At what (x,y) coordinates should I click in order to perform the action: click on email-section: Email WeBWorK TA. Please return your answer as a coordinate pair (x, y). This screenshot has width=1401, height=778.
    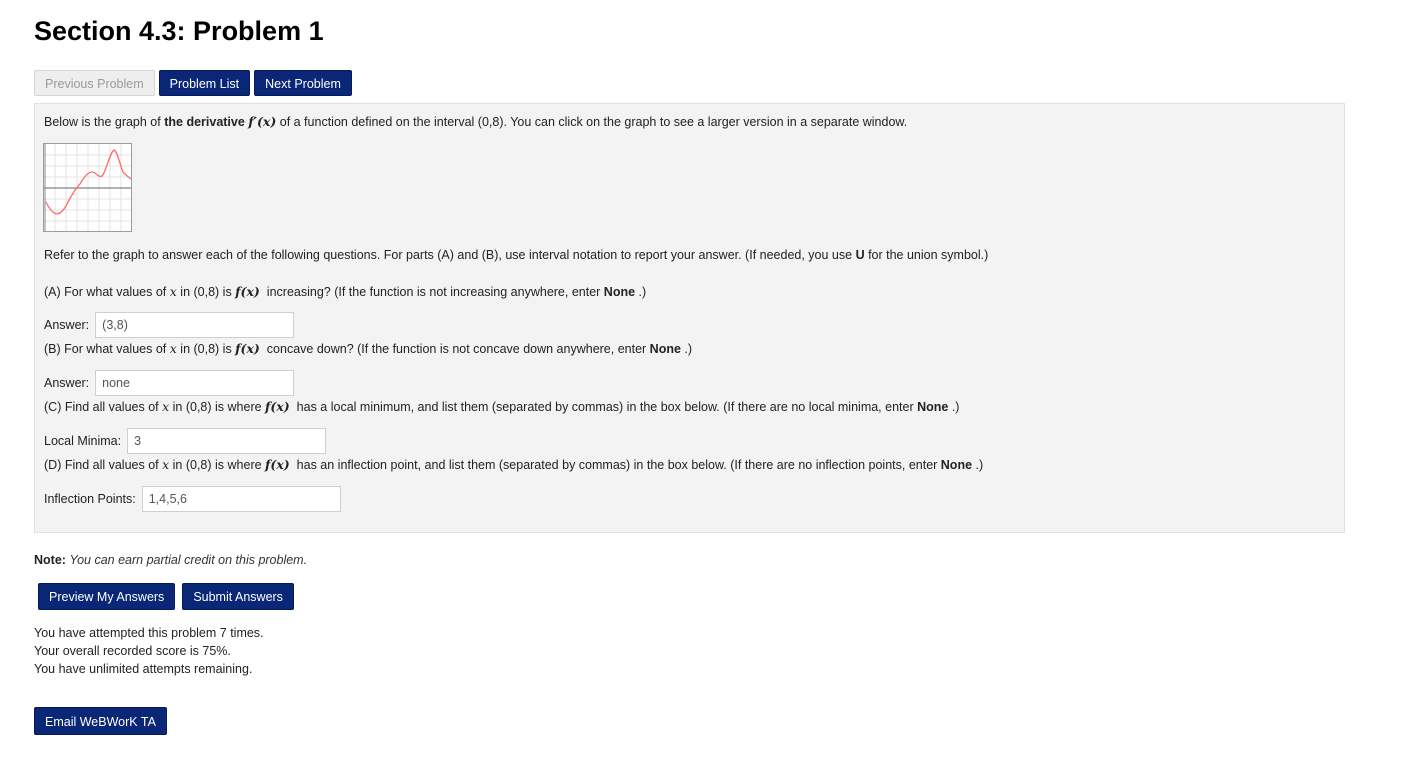
    Looking at the image, I should click on (100, 721).